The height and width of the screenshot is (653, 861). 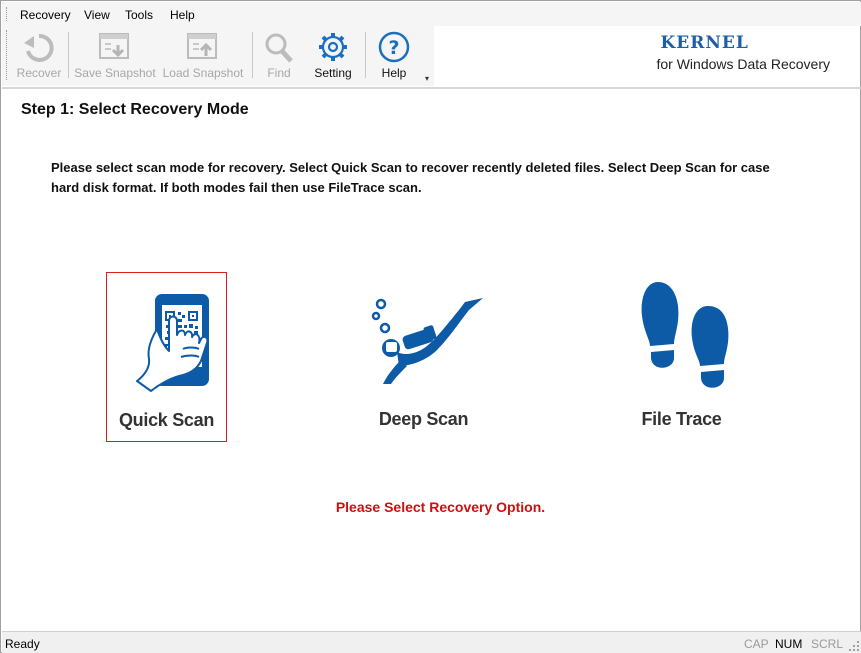 What do you see at coordinates (114, 46) in the screenshot?
I see `save-snapshot-icon` at bounding box center [114, 46].